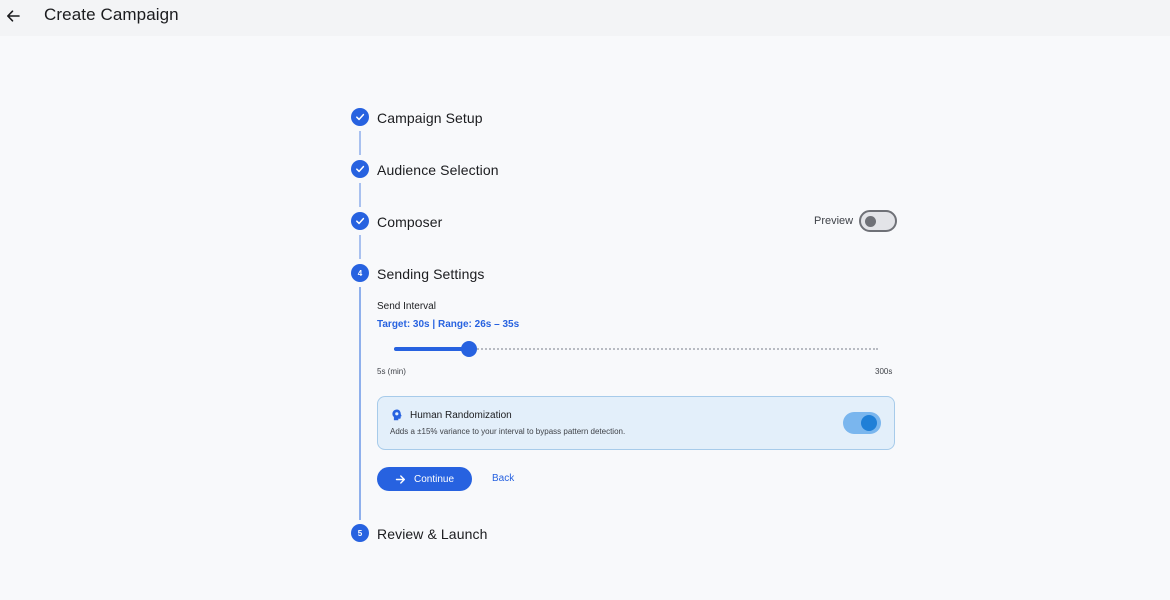 This screenshot has height=600, width=1170. What do you see at coordinates (397, 415) in the screenshot?
I see `psychology-head-icon` at bounding box center [397, 415].